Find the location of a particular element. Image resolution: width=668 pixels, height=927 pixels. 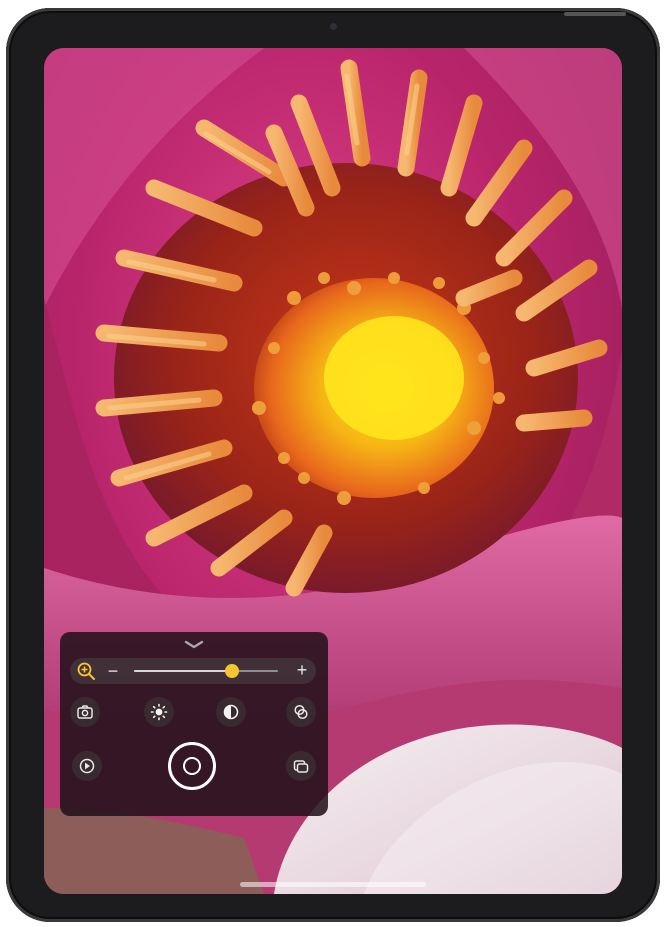

zoom-control: − + is located at coordinates (193, 671).